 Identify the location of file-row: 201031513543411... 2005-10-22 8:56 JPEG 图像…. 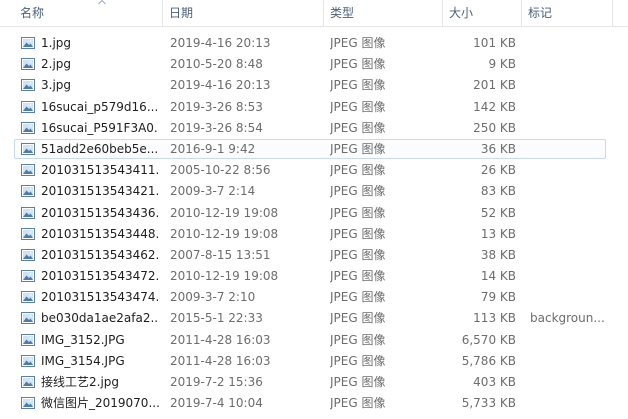
(314, 170).